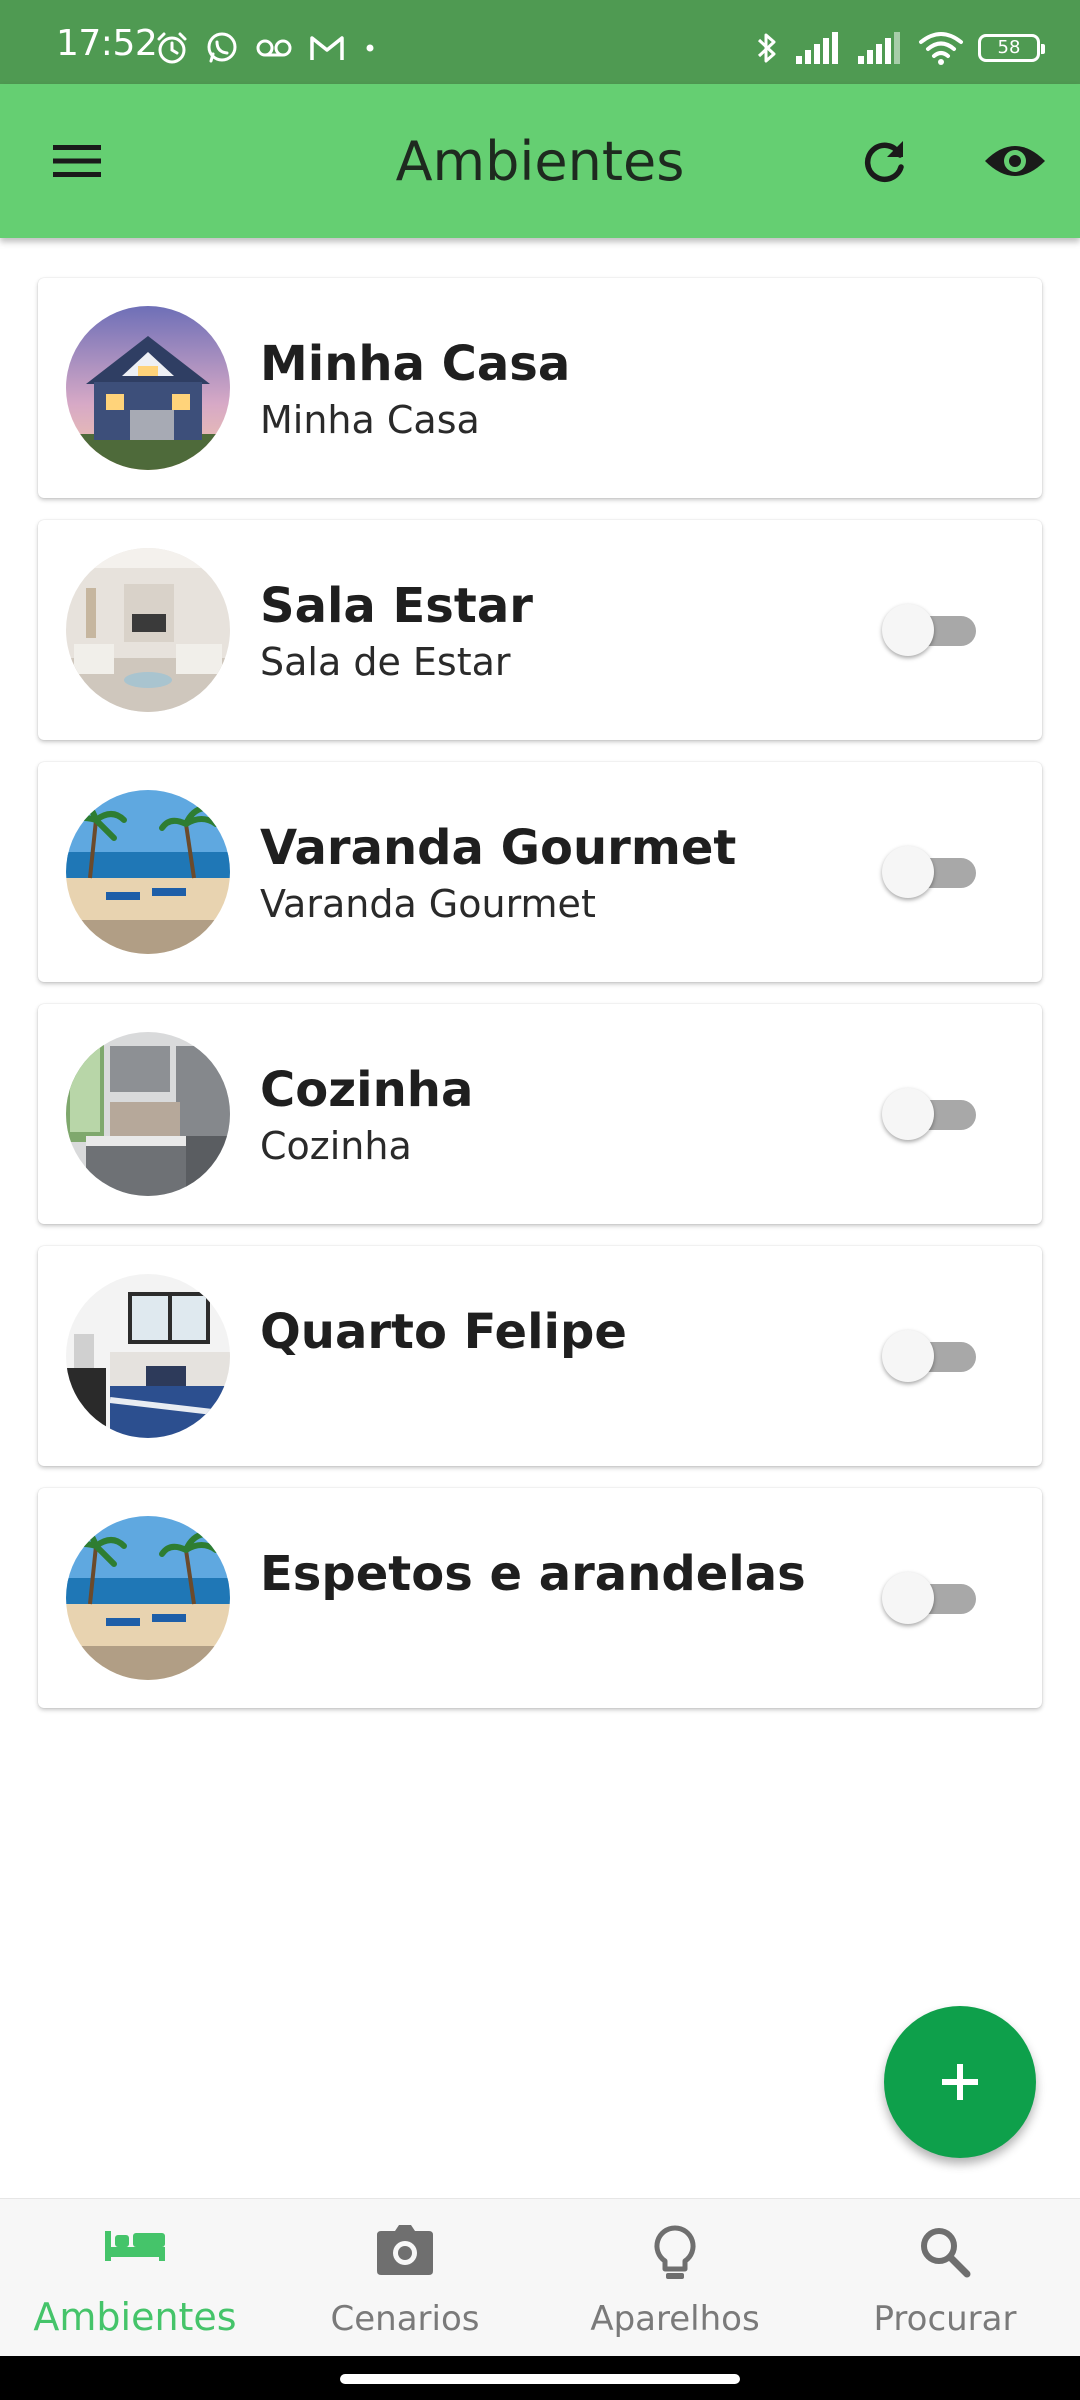  I want to click on visibility-button, so click(1015, 161).